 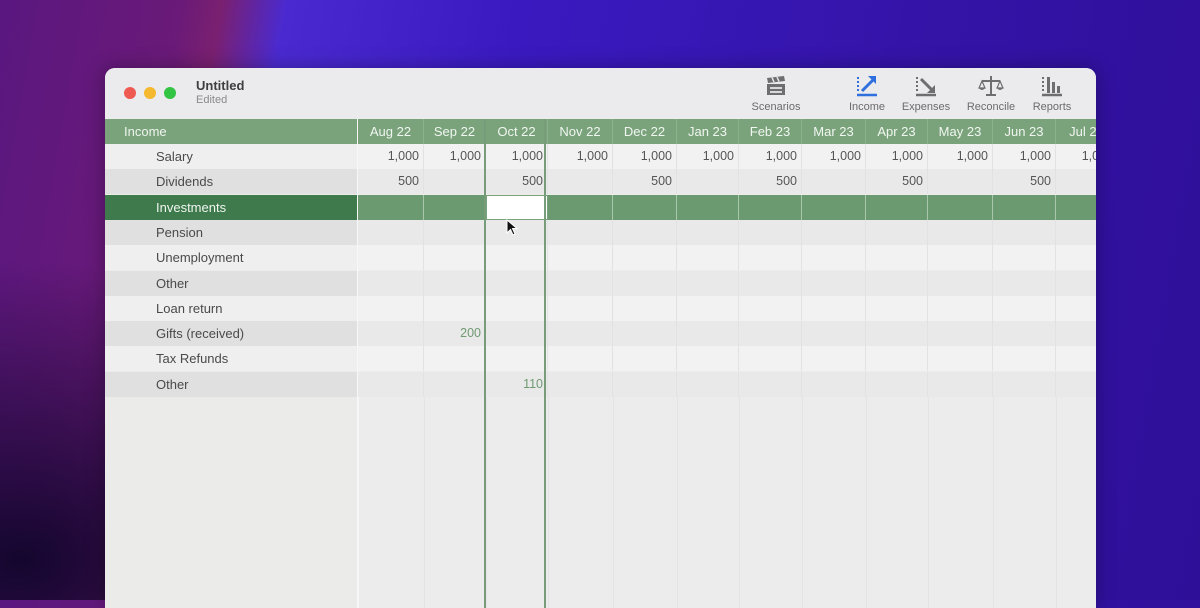 What do you see at coordinates (1024, 131) in the screenshot?
I see `month-header: Jun 23` at bounding box center [1024, 131].